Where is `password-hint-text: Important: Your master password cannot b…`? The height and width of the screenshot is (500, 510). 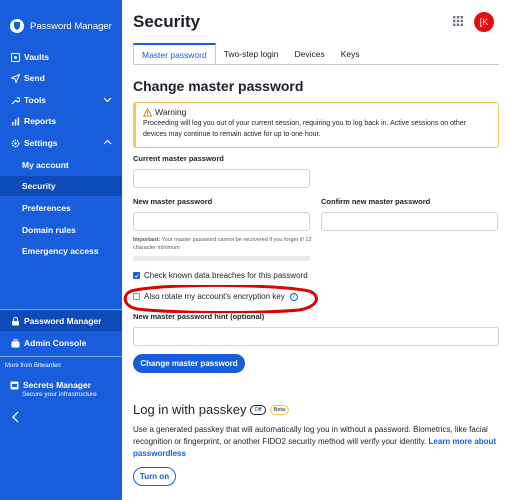 password-hint-text: Important: Your master password cannot b… is located at coordinates (223, 244).